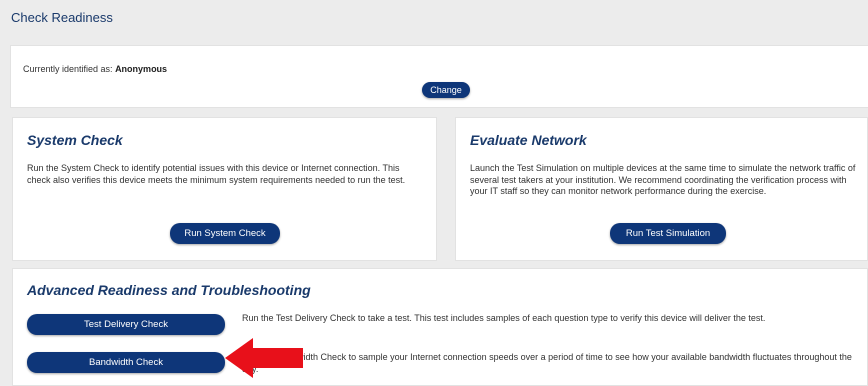 This screenshot has width=868, height=386. Describe the element at coordinates (169, 290) in the screenshot. I see `advanced-title: Advanced Readiness and Troubleshooting` at that location.